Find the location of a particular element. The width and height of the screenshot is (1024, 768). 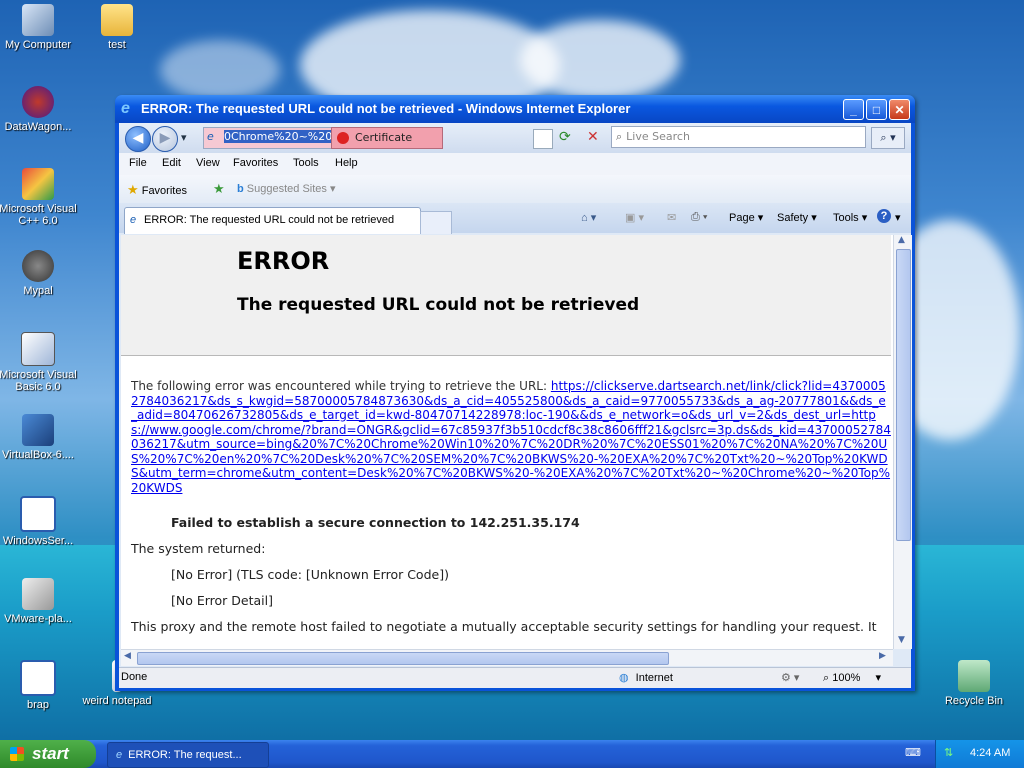

desktop-icon-my-computer: My Computer is located at coordinates (40, 27).